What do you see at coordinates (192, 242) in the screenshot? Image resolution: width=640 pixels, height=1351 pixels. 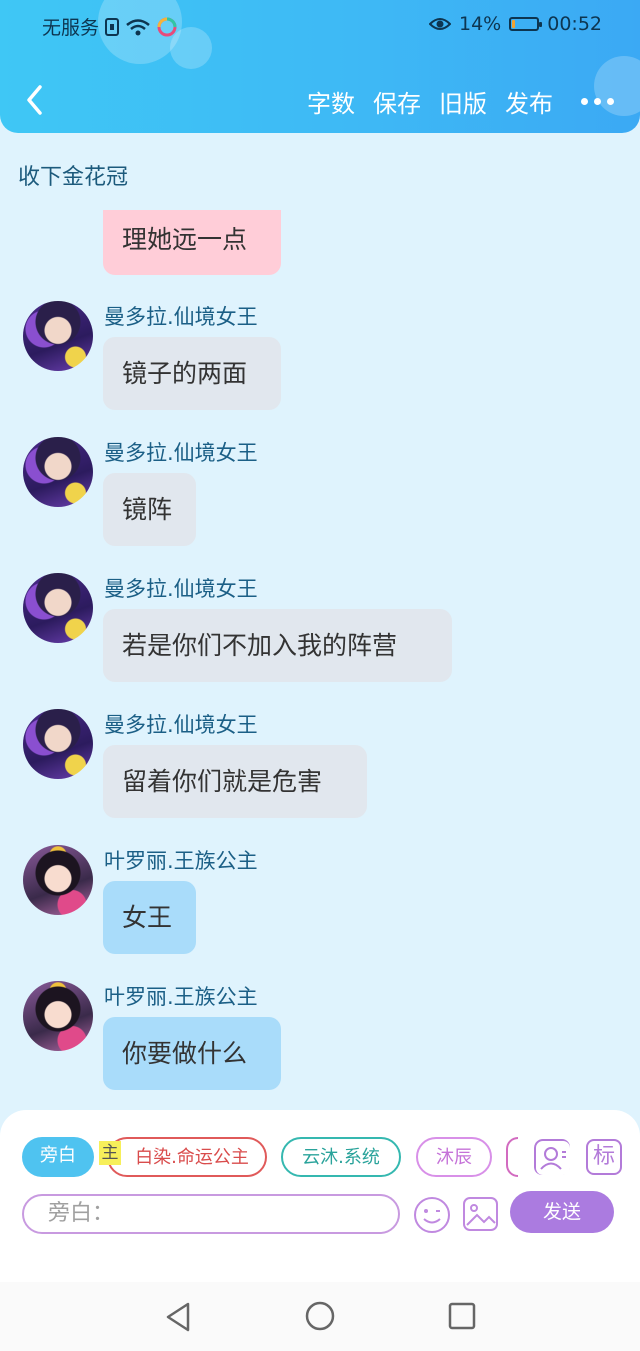 I see `message-bubble: 理她远一点` at bounding box center [192, 242].